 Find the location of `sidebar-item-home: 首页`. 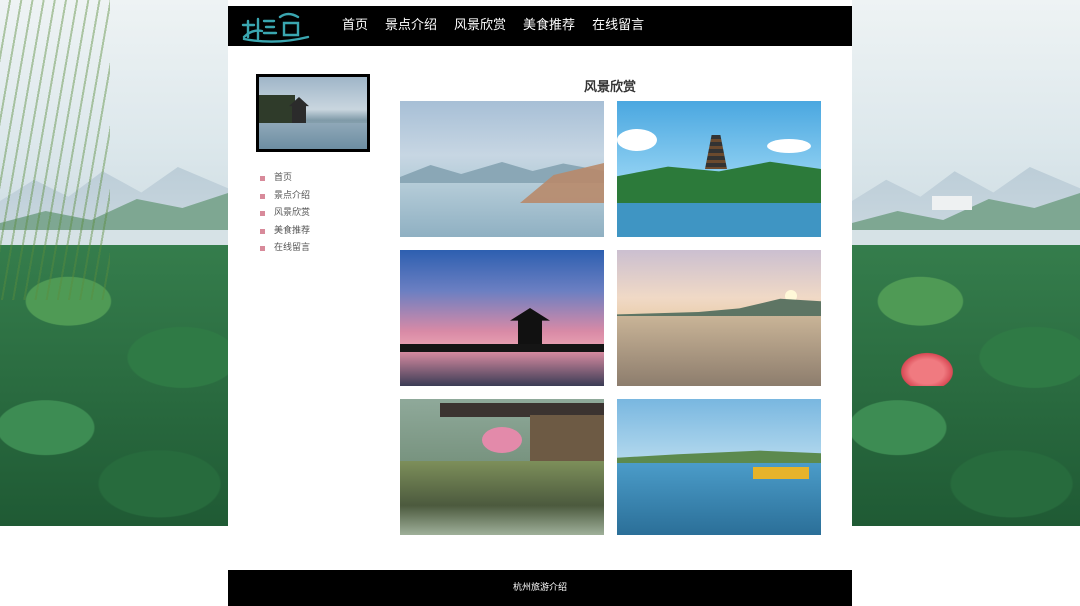

sidebar-item-home: 首页 is located at coordinates (315, 179).